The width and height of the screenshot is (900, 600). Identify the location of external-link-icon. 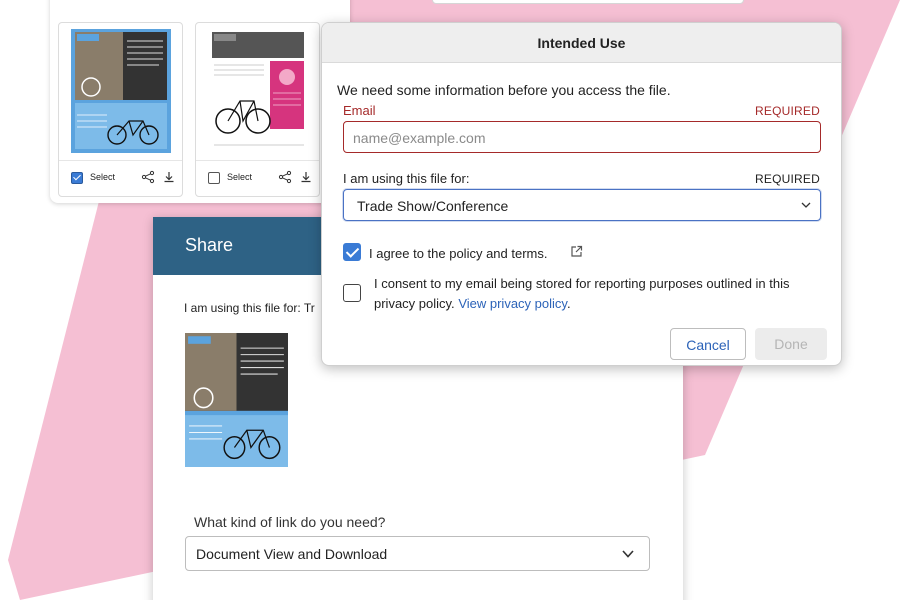
(576, 251).